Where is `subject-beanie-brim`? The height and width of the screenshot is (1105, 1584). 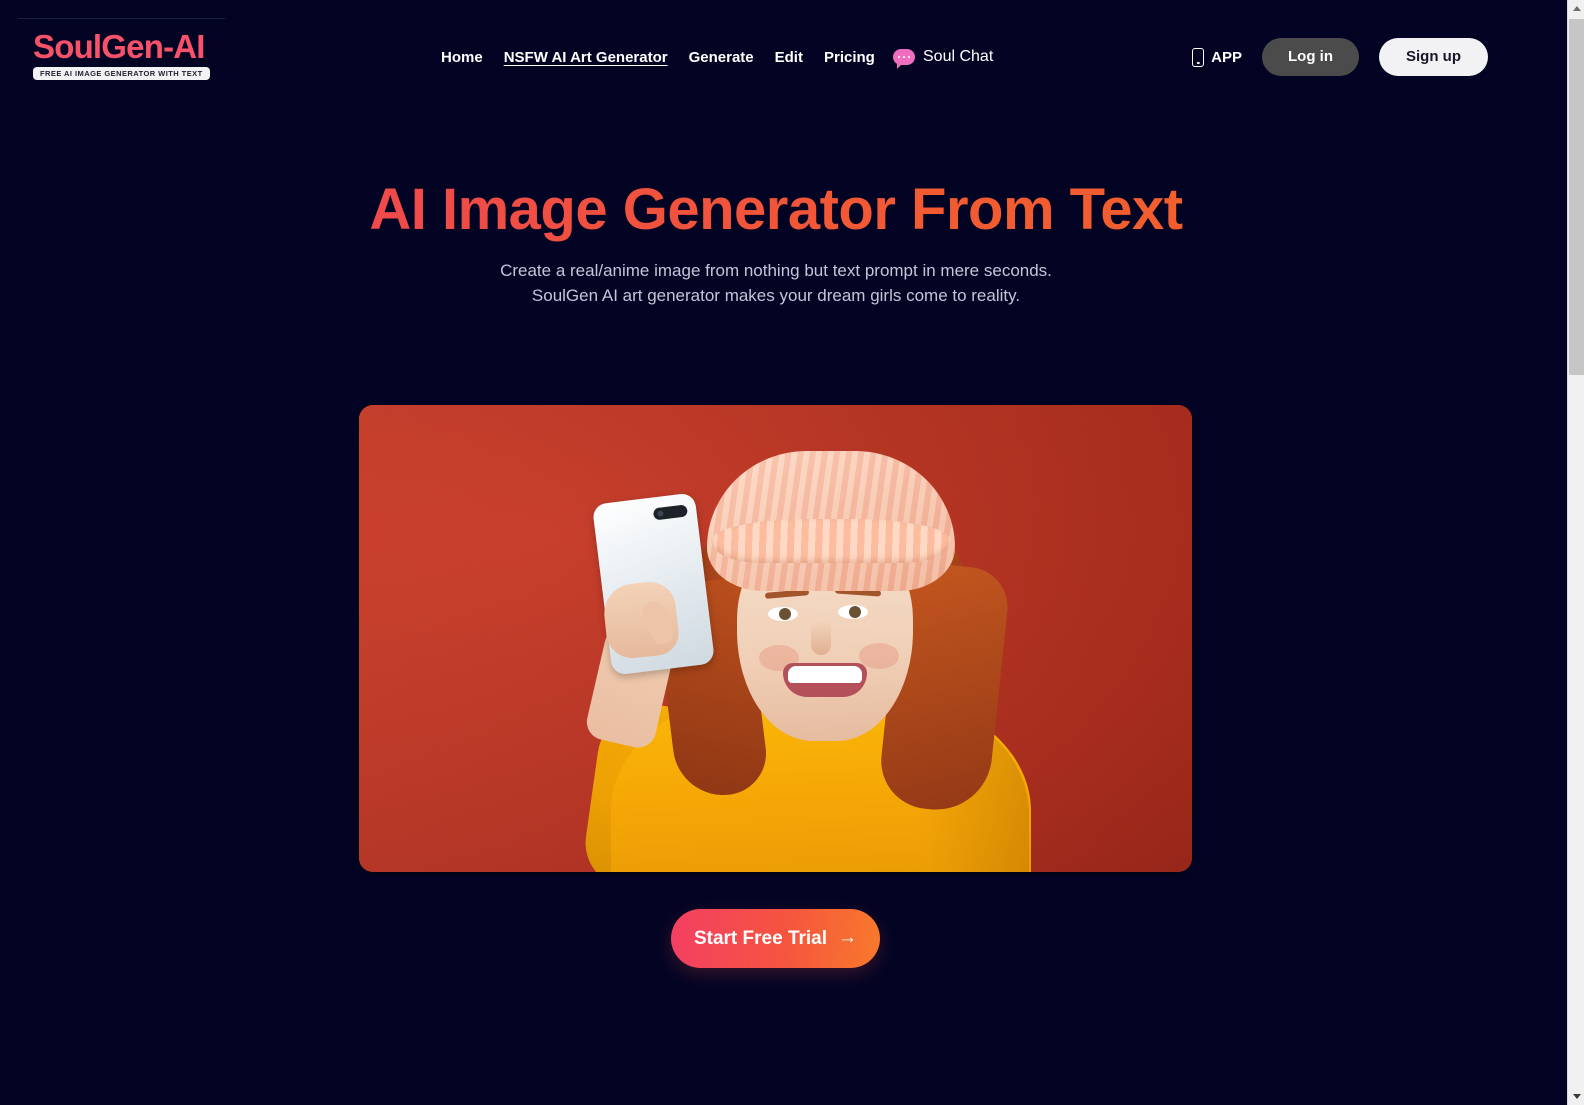 subject-beanie-brim is located at coordinates (831, 541).